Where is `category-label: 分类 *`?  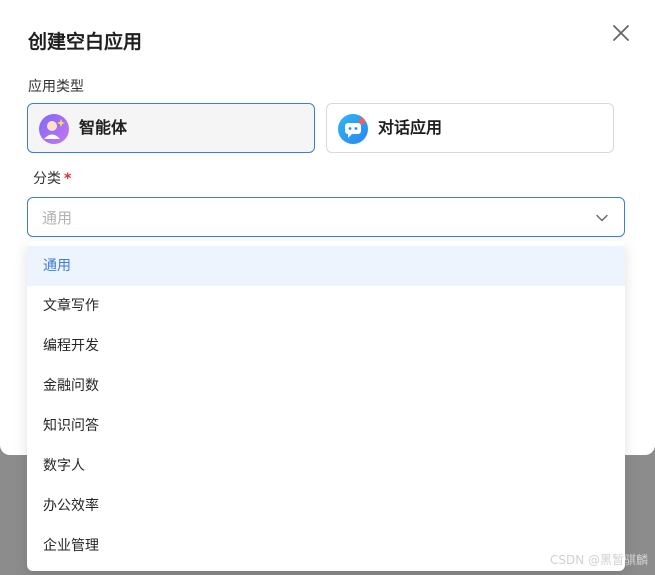 category-label: 分类 * is located at coordinates (52, 179).